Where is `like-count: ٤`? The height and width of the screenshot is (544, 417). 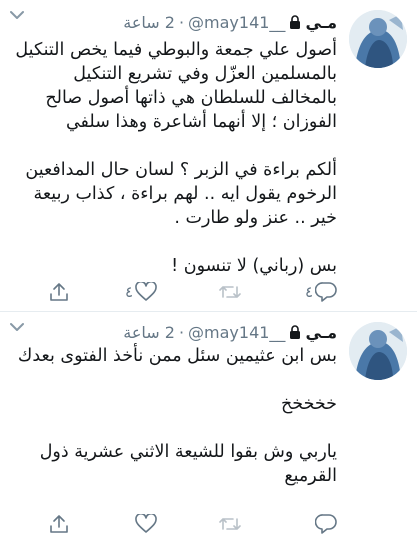 like-count: ٤ is located at coordinates (128, 292).